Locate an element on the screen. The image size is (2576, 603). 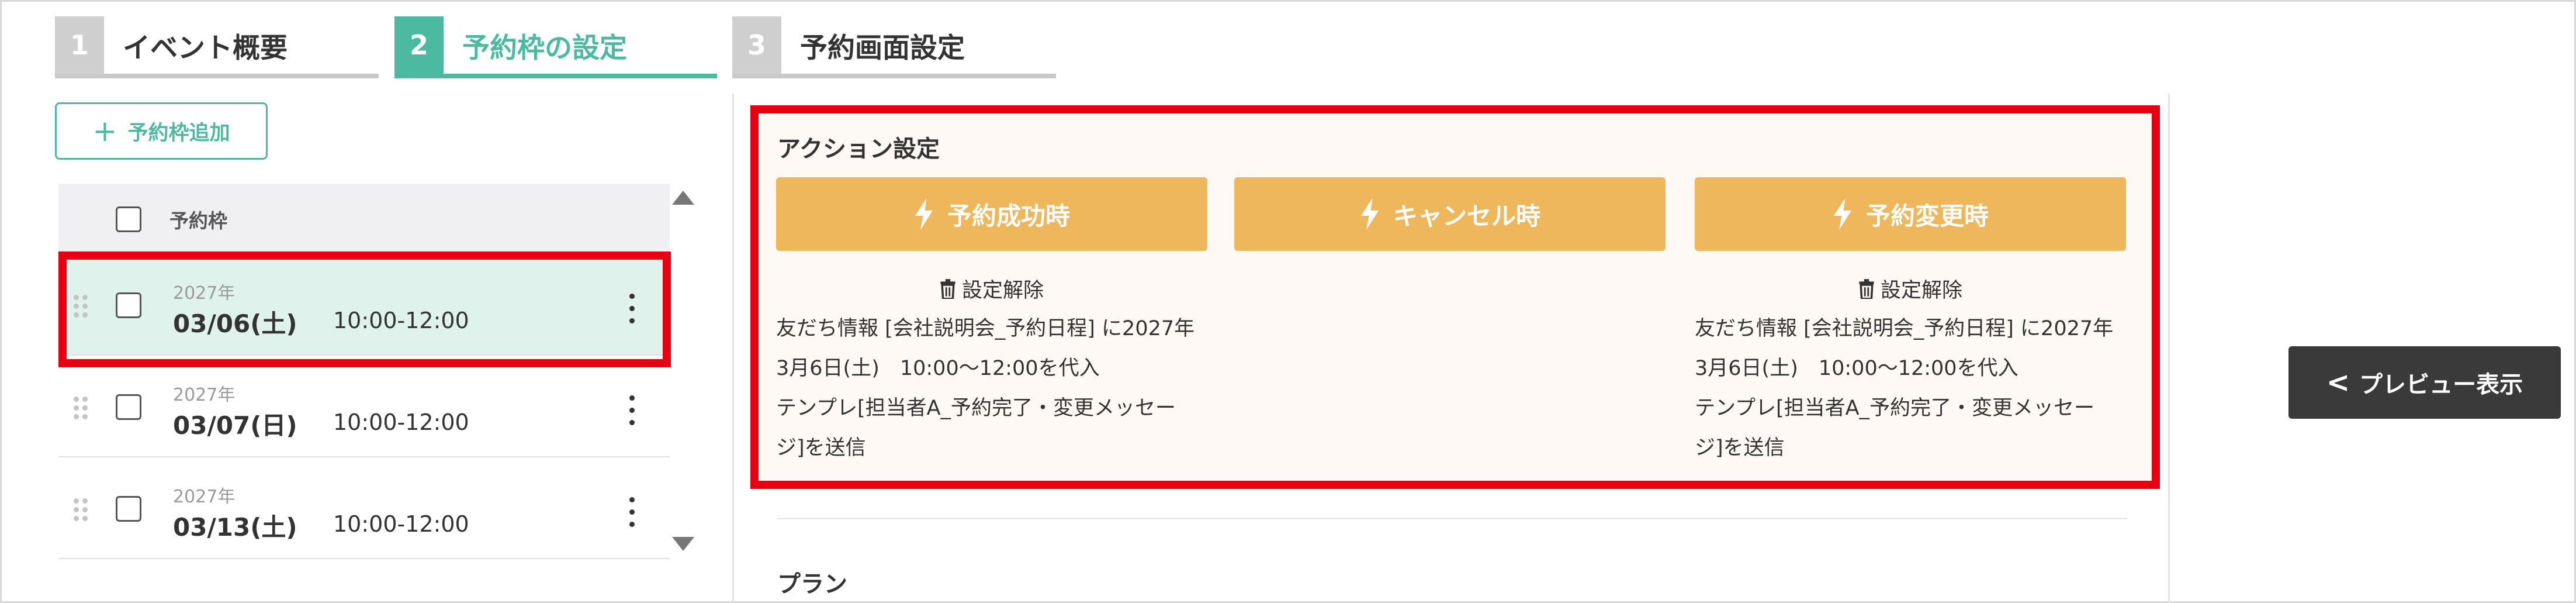
select-all-checkbox is located at coordinates (128, 219).